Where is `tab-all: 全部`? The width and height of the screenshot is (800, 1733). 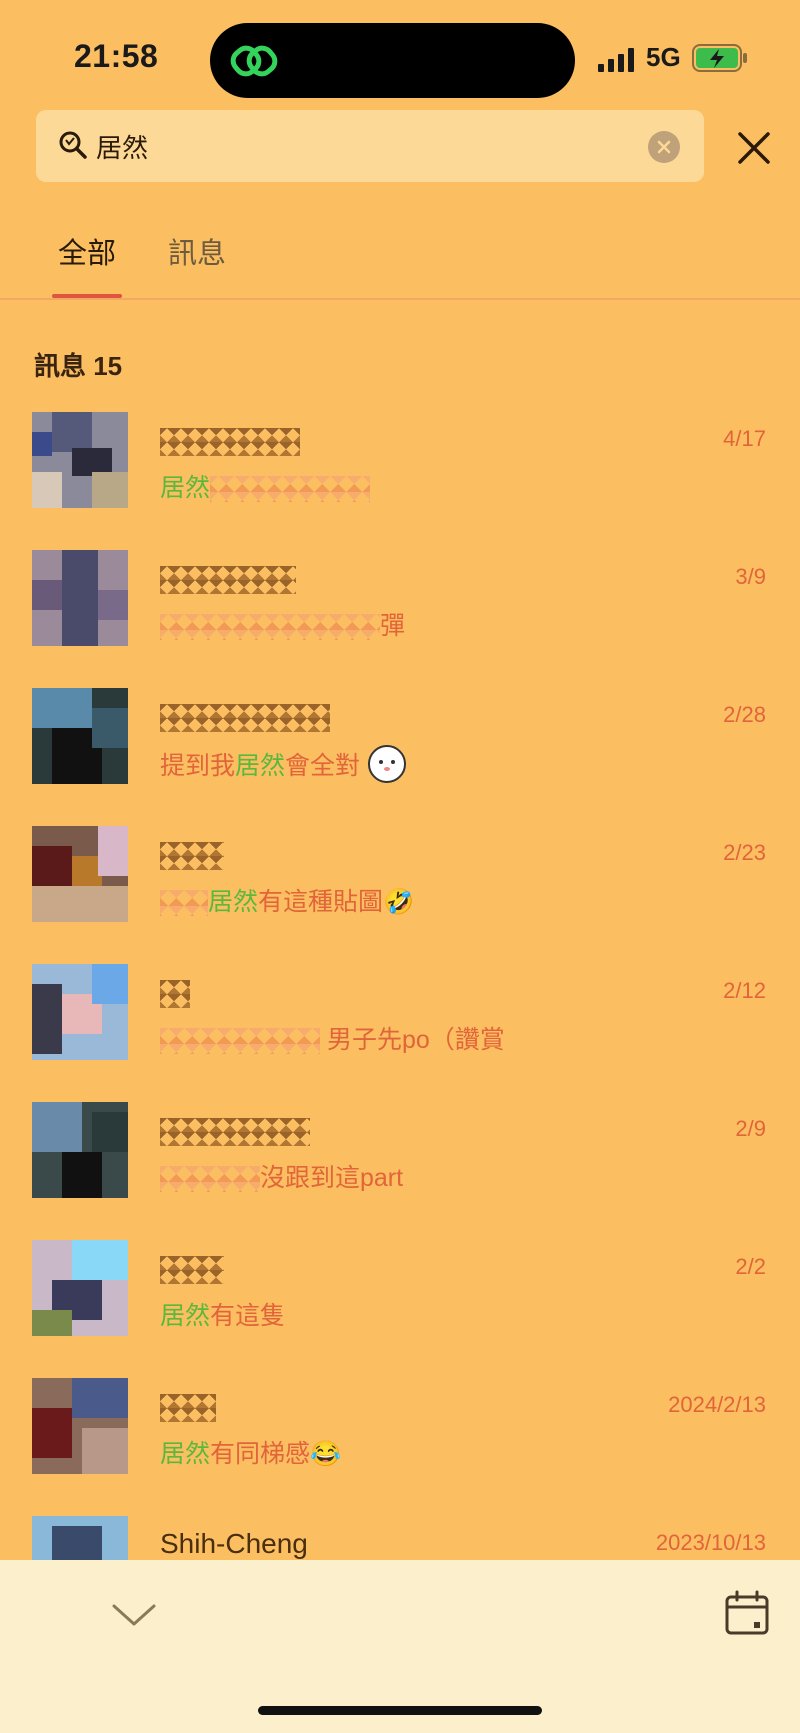 tab-all: 全部 is located at coordinates (87, 251).